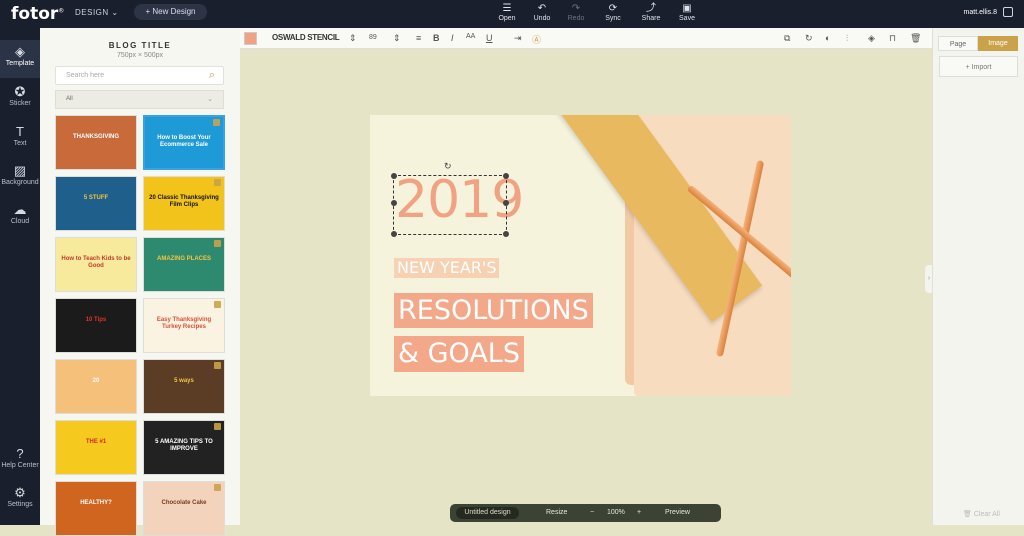 The image size is (1024, 536). What do you see at coordinates (450, 205) in the screenshot?
I see `selection-box` at bounding box center [450, 205].